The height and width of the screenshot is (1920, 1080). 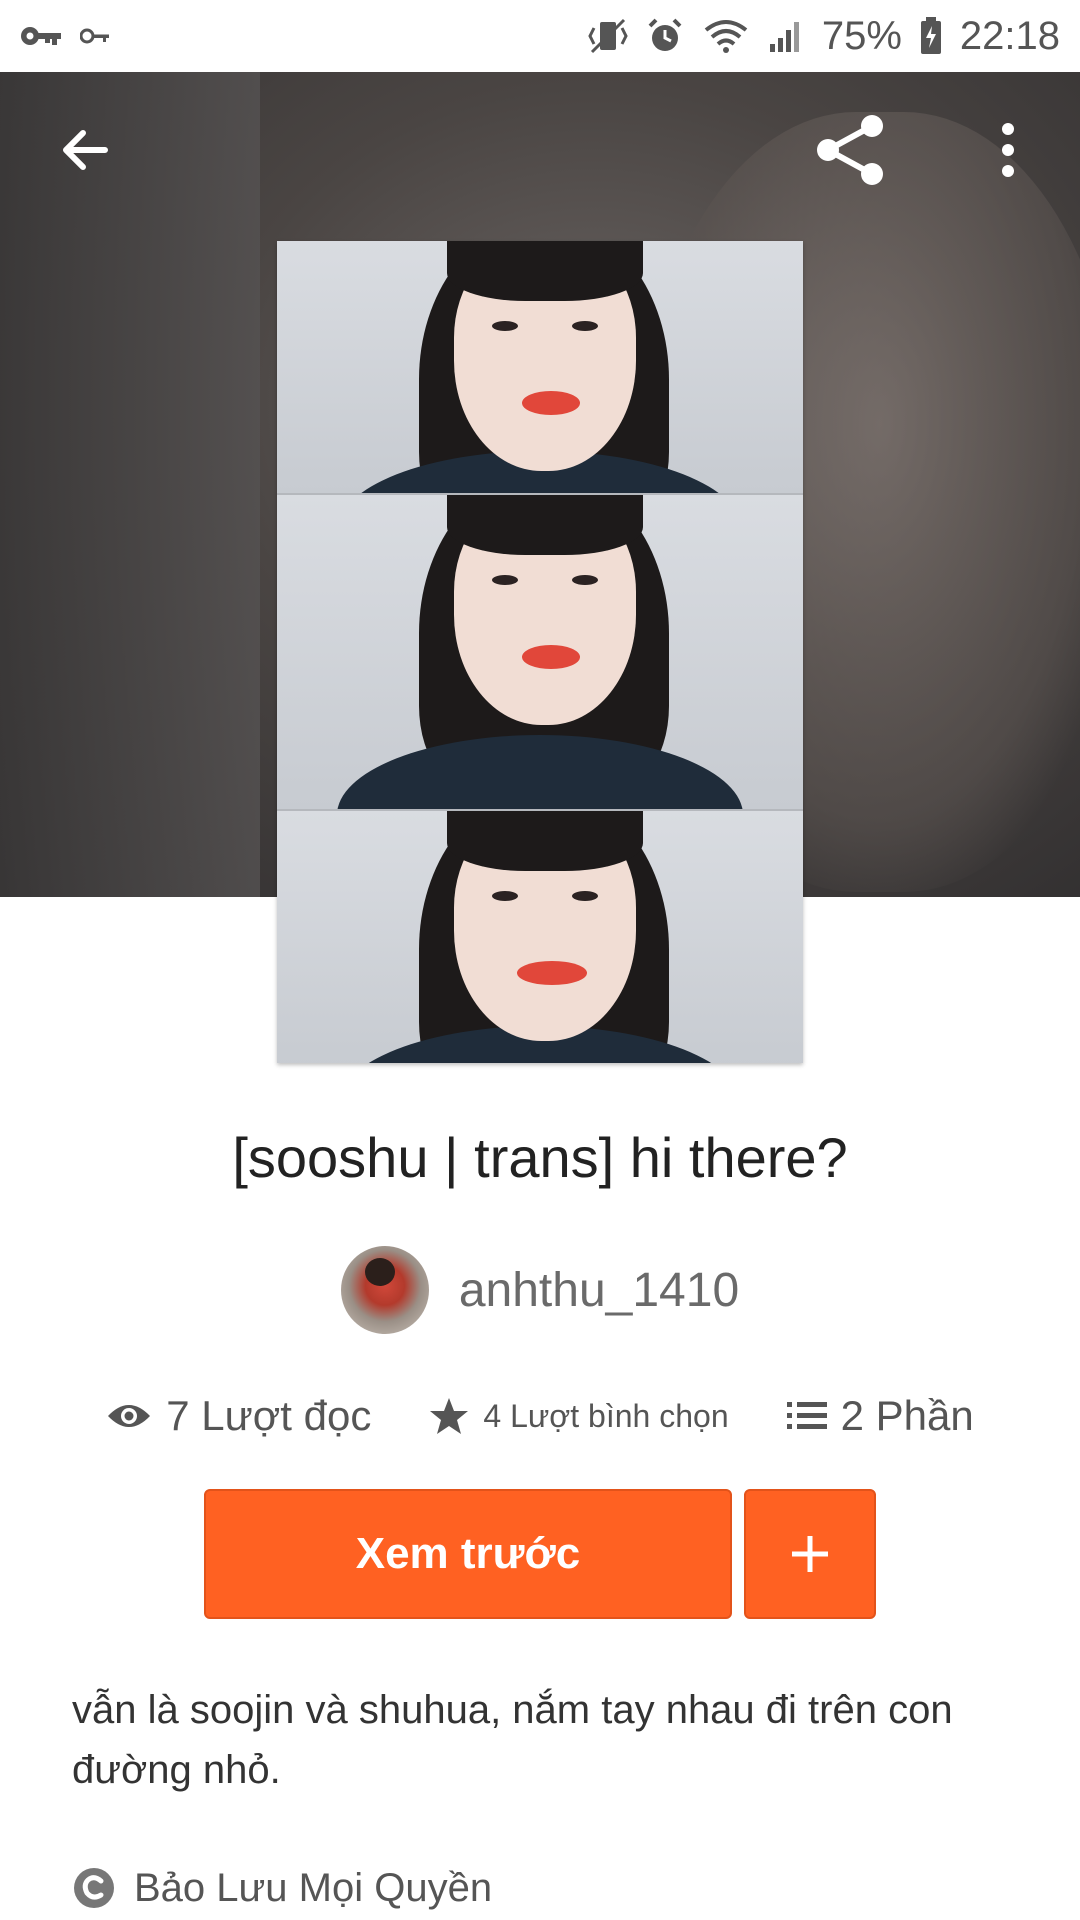 What do you see at coordinates (665, 36) in the screenshot?
I see `alarm-icon` at bounding box center [665, 36].